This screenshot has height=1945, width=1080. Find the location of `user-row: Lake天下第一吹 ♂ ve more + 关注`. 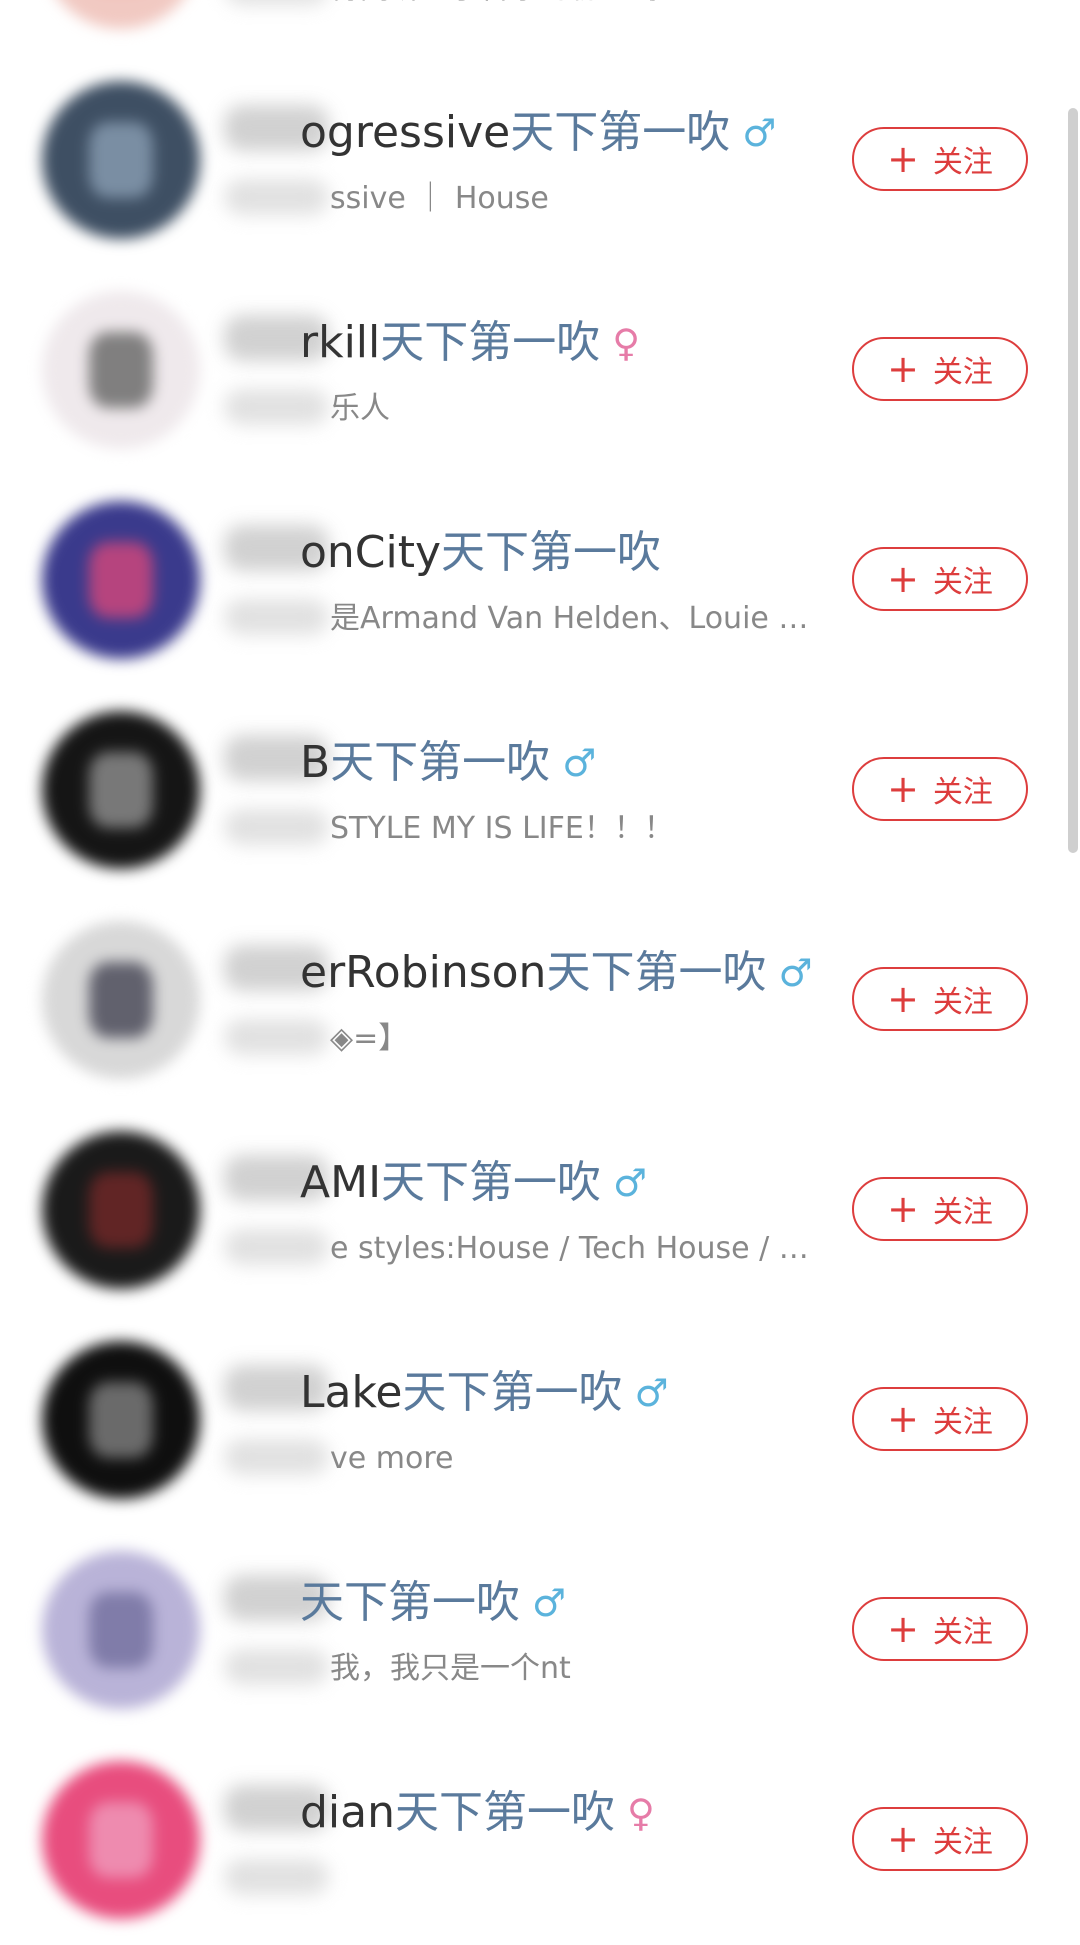

user-row: Lake天下第一吹 ♂ ve more + 关注 is located at coordinates (540, 1420).